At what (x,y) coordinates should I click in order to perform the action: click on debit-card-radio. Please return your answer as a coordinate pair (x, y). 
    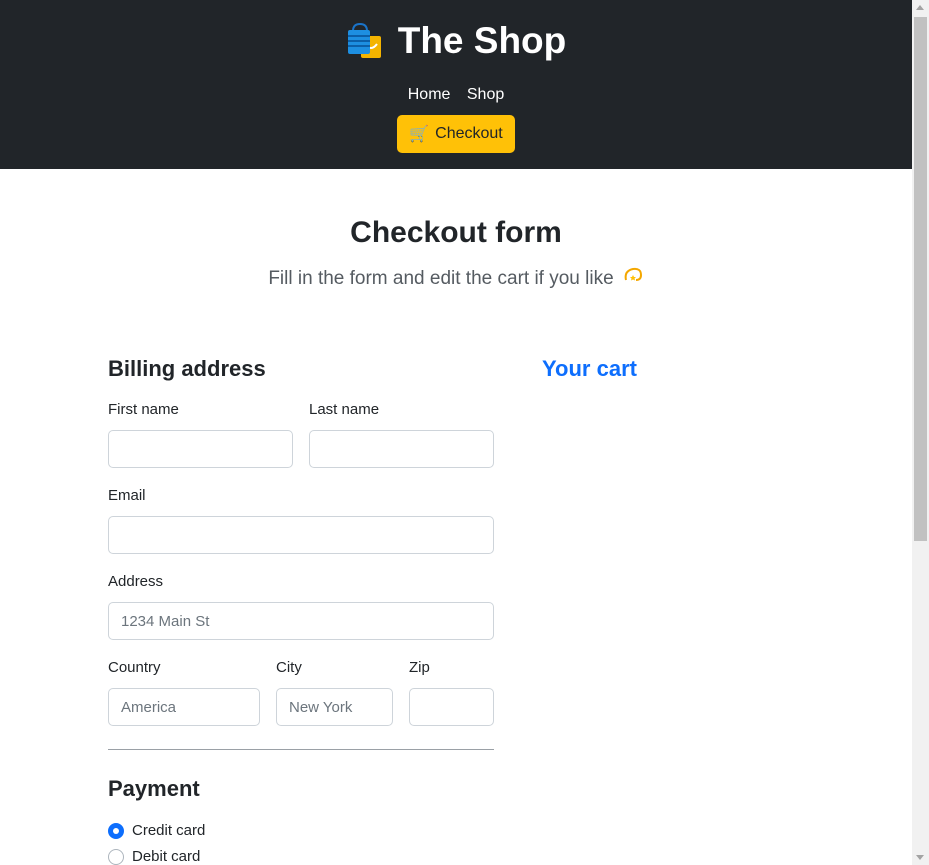
    Looking at the image, I should click on (116, 856).